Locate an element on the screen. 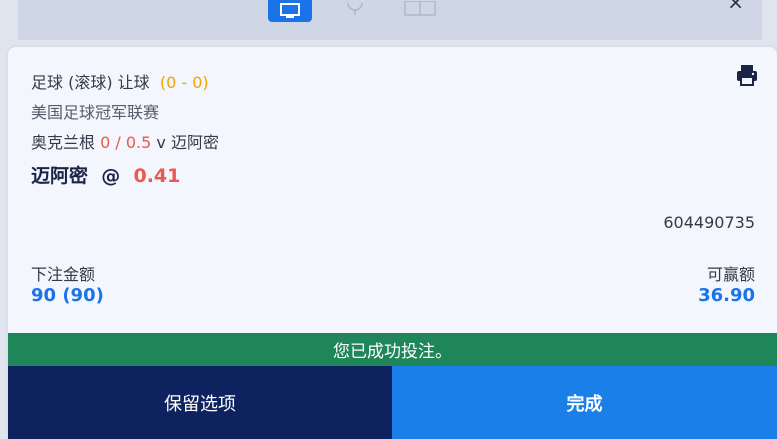  match-line: 奥克兰根 0 / 0.5 v 迈阿密 is located at coordinates (125, 141).